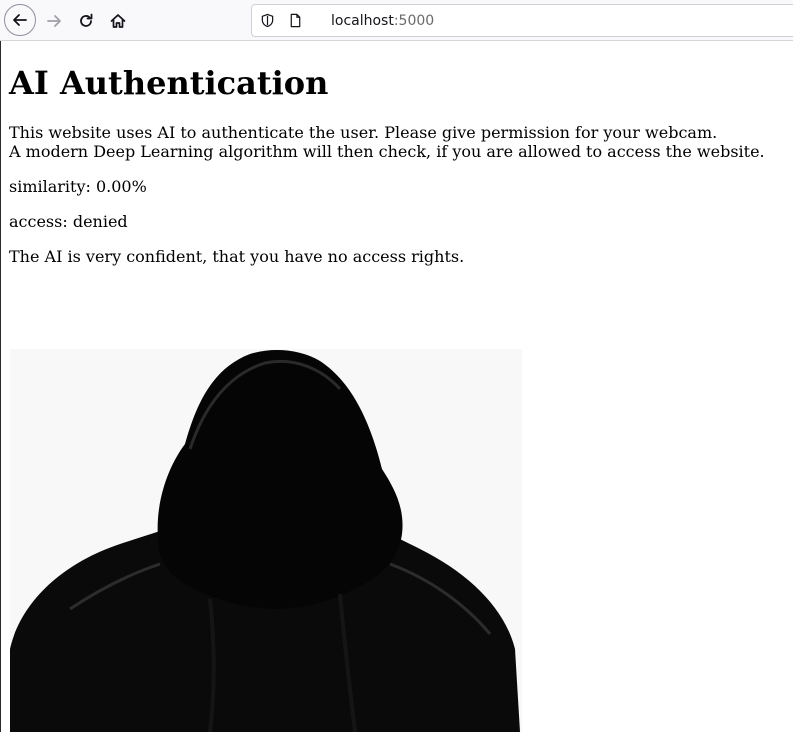 Image resolution: width=793 pixels, height=732 pixels. Describe the element at coordinates (267, 20) in the screenshot. I see `shield-icon` at that location.